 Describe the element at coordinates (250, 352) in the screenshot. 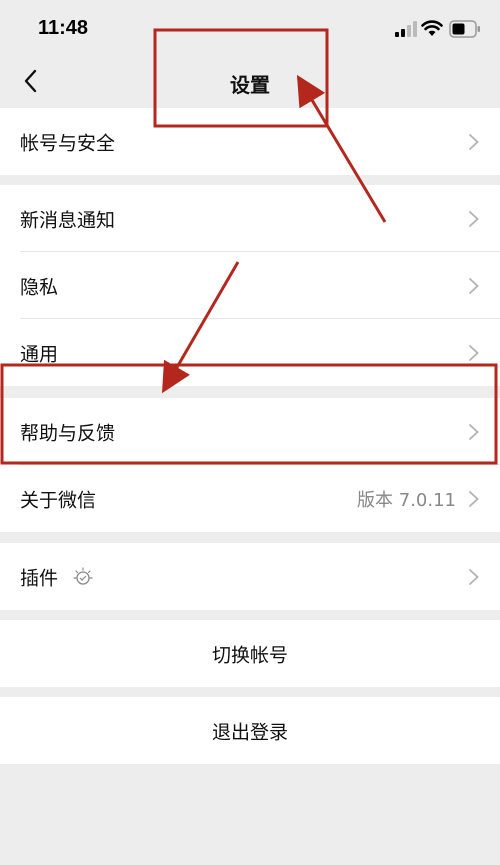

I see `row-general: 通用` at that location.